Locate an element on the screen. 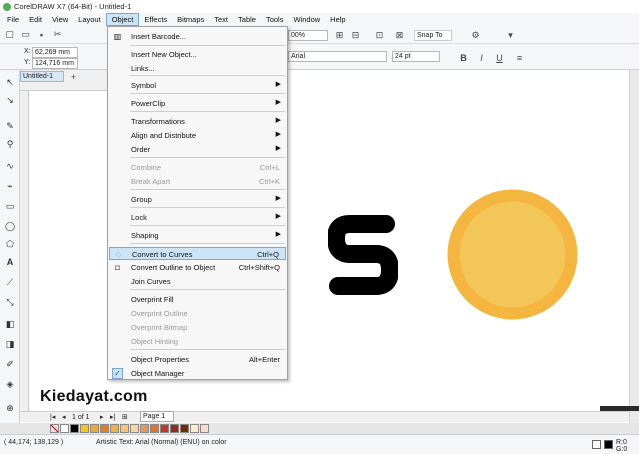 The height and width of the screenshot is (454, 639). menu-item-overprint-fill: Overprint Fill is located at coordinates (197, 299).